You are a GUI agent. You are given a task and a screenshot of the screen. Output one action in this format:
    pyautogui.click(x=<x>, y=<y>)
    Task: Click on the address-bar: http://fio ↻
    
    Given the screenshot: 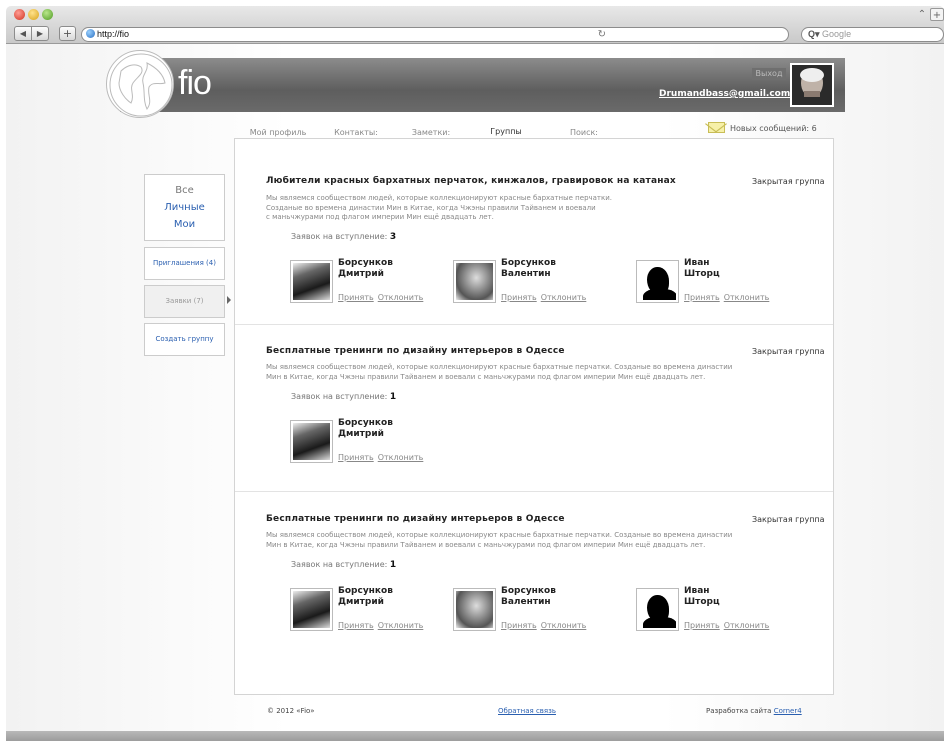 What is the action you would take?
    pyautogui.click(x=435, y=34)
    